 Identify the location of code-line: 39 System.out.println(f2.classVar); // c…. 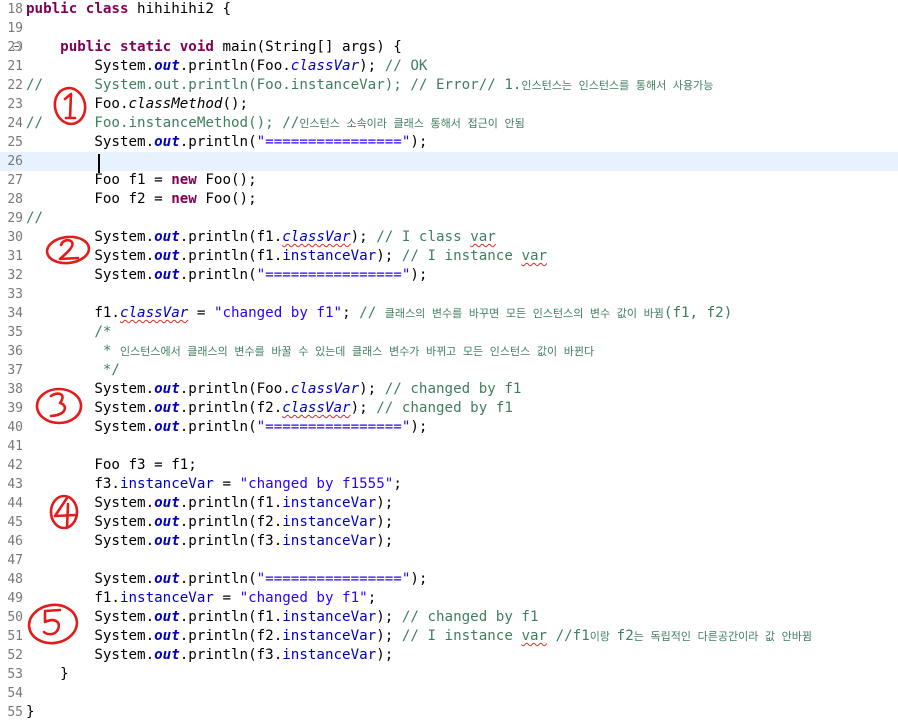
(449, 408).